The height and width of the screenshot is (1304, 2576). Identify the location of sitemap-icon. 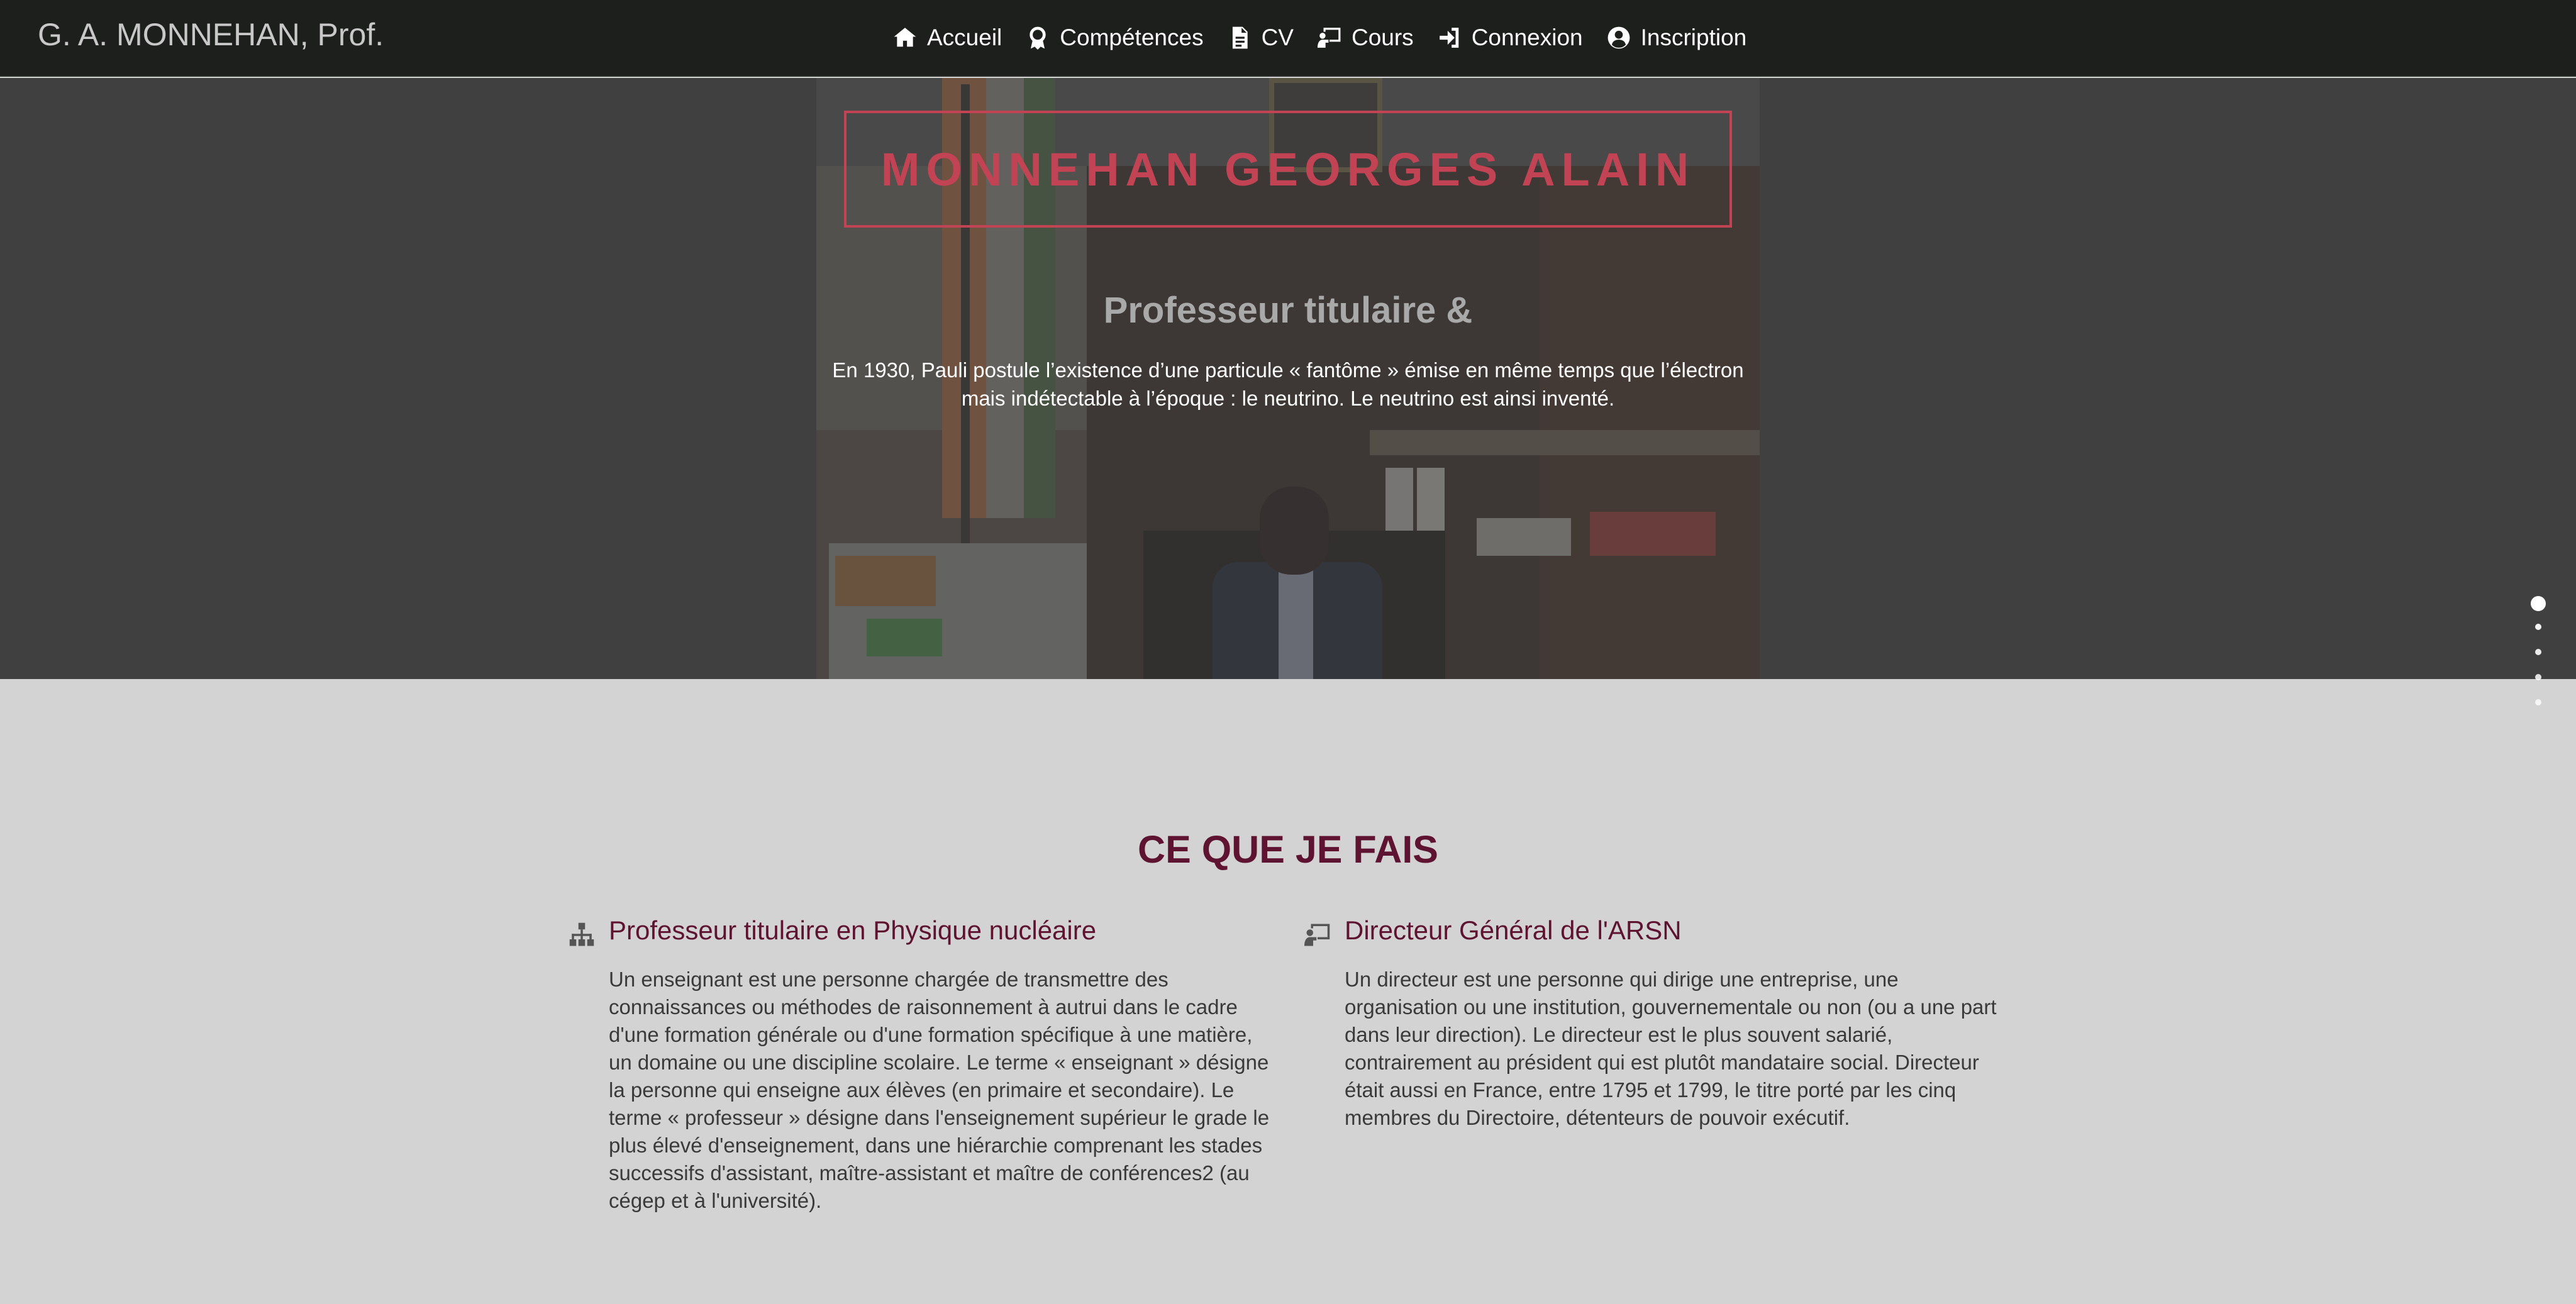
(582, 935).